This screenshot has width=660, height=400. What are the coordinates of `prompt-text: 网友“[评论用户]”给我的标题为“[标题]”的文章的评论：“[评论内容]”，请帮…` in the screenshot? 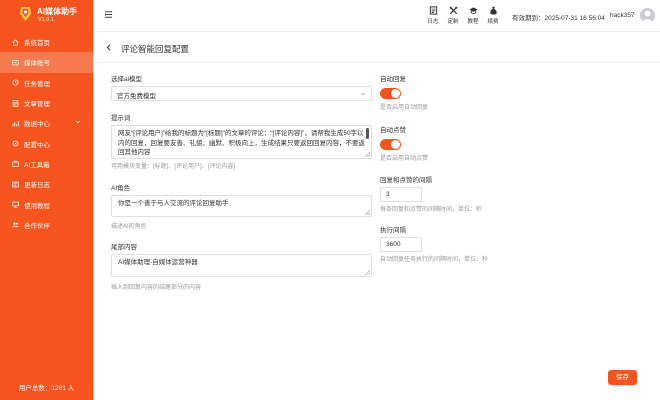 It's located at (241, 143).